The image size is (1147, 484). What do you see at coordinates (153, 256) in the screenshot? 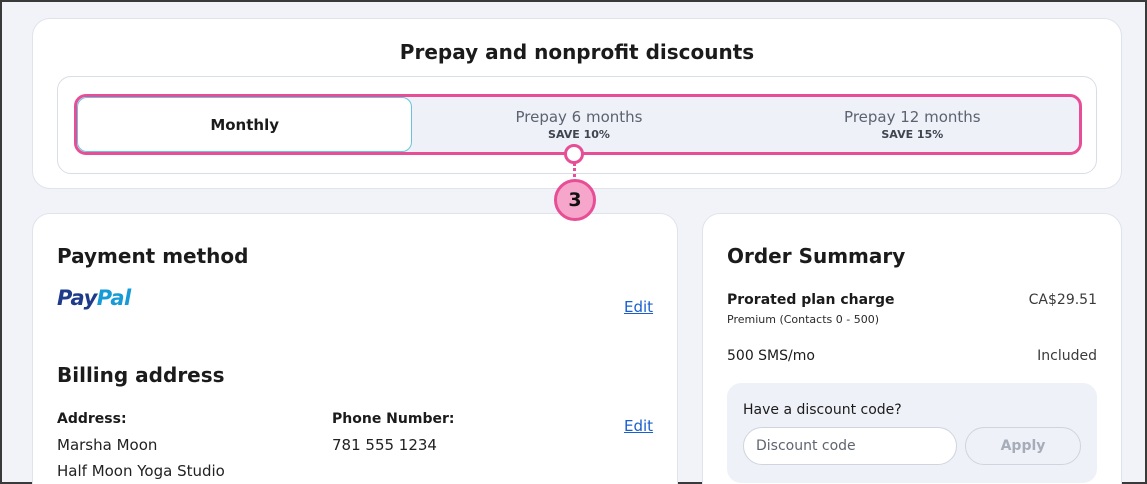
I see `payment-method-title: Payment method` at bounding box center [153, 256].